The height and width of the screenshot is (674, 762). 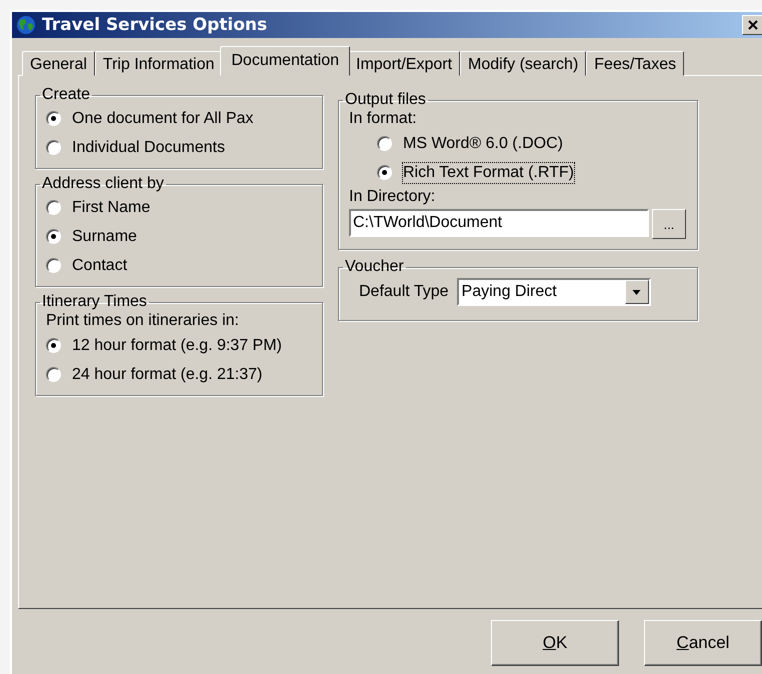 I want to click on group-title: Address client by, so click(x=103, y=184).